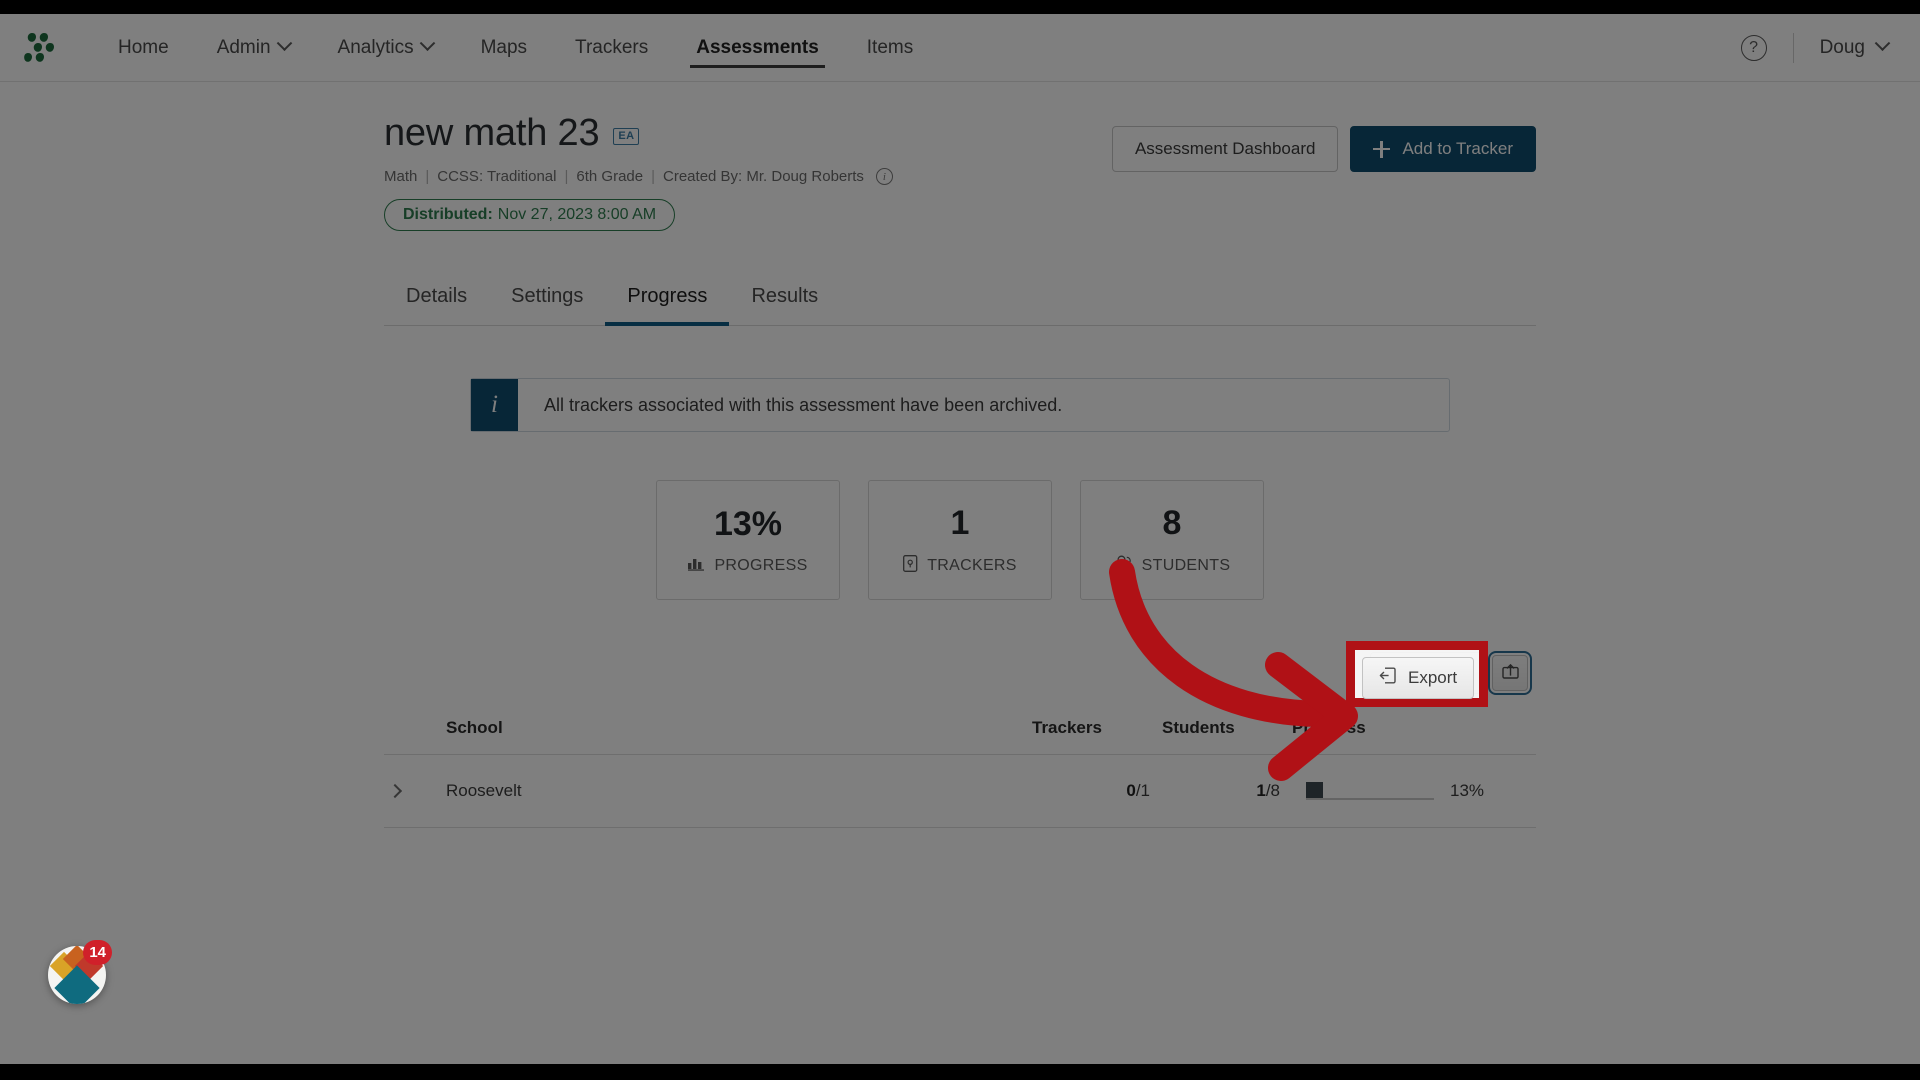  I want to click on stat-label-row: TRACKERS, so click(960, 565).